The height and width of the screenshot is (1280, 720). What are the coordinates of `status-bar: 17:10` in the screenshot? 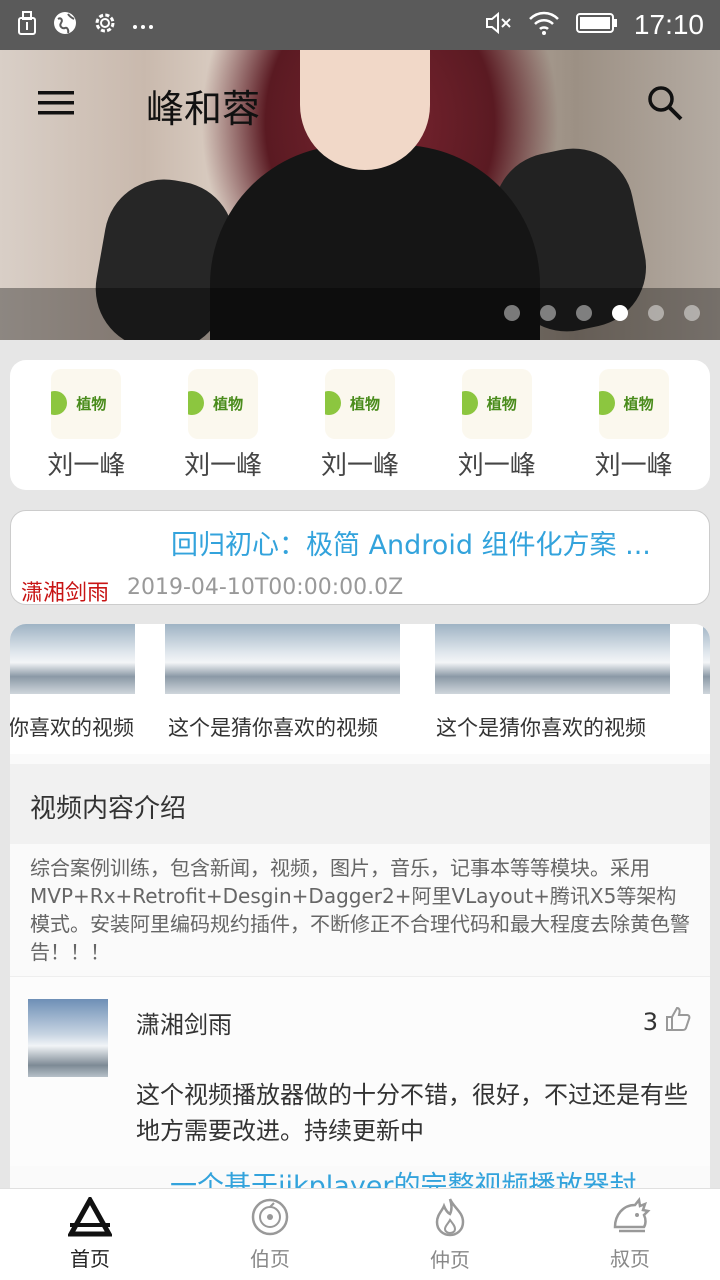 It's located at (360, 25).